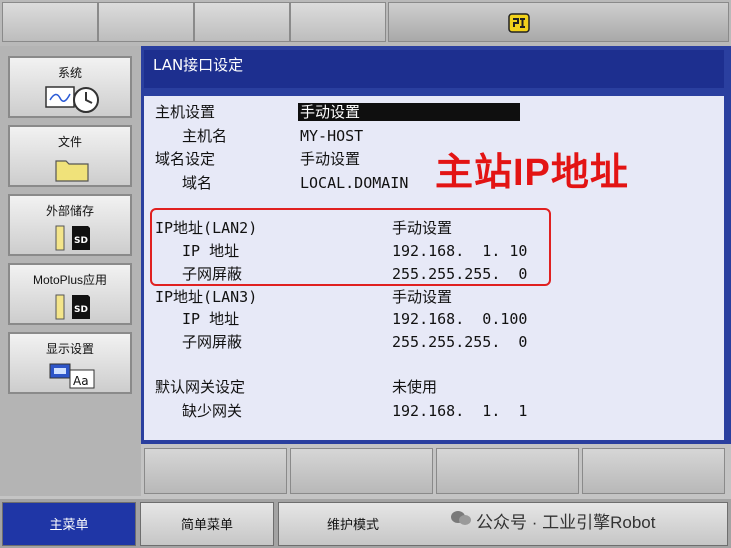  What do you see at coordinates (519, 23) in the screenshot?
I see `robot-status-icon` at bounding box center [519, 23].